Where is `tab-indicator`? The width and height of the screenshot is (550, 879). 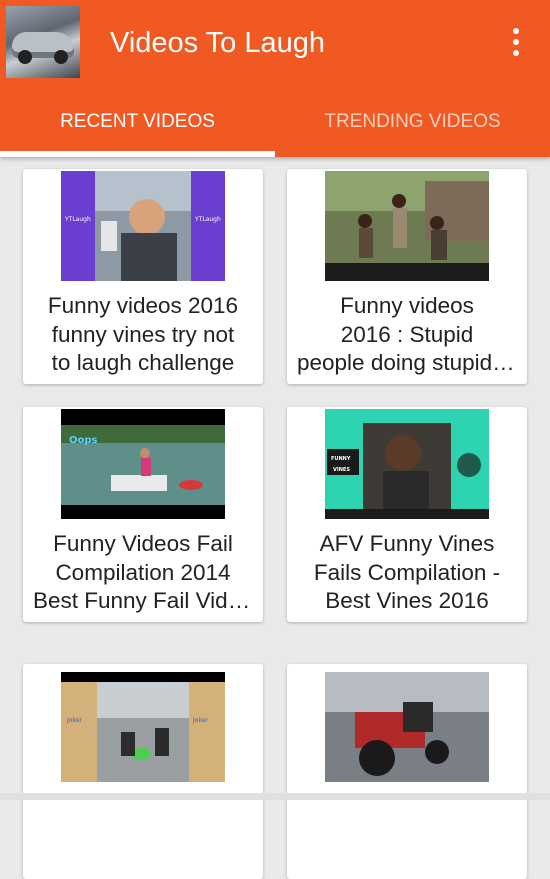 tab-indicator is located at coordinates (137, 154).